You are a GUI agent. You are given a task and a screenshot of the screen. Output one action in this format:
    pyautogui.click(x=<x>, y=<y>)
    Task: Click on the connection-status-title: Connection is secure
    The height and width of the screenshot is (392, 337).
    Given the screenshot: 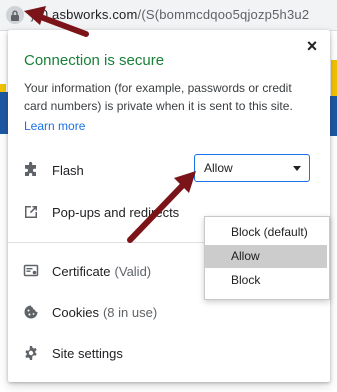 What is the action you would take?
    pyautogui.click(x=94, y=60)
    